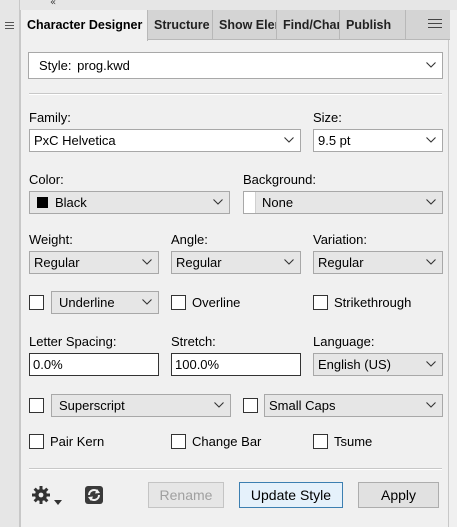  Describe the element at coordinates (36, 441) in the screenshot. I see `pair-kern-checkbox` at that location.